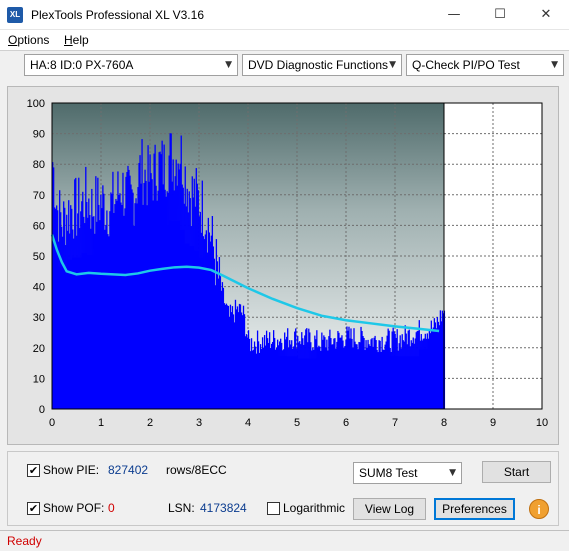 This screenshot has width=569, height=551. I want to click on x-tick-label: 9, so click(493, 423).